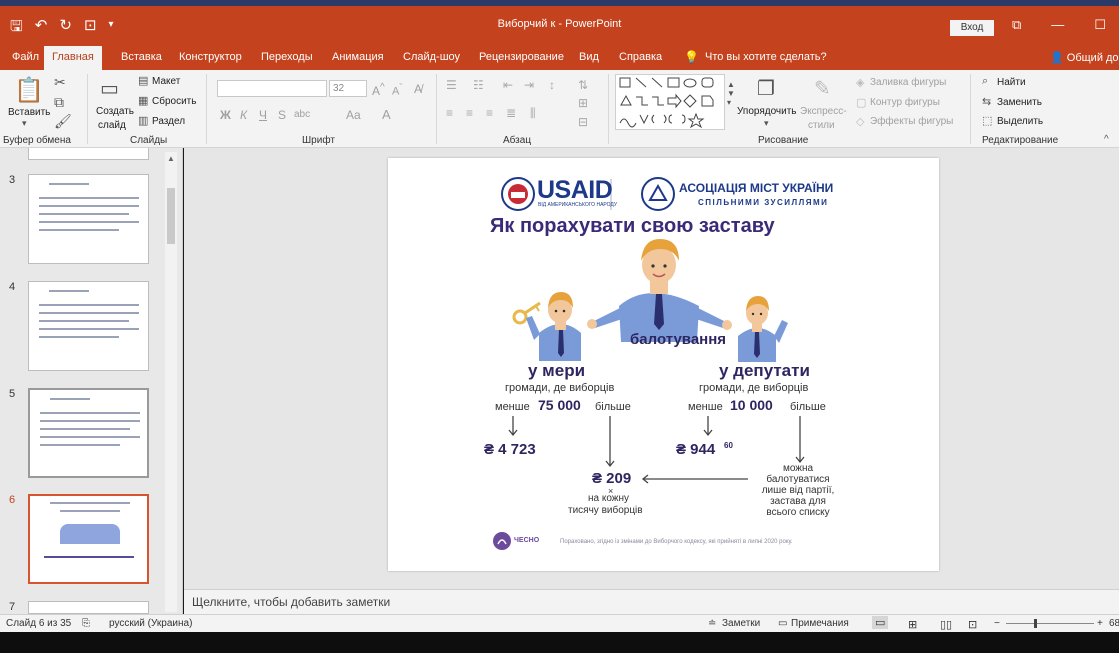 The width and height of the screenshot is (1119, 653). I want to click on tab-3: Конструктор, so click(210, 57).